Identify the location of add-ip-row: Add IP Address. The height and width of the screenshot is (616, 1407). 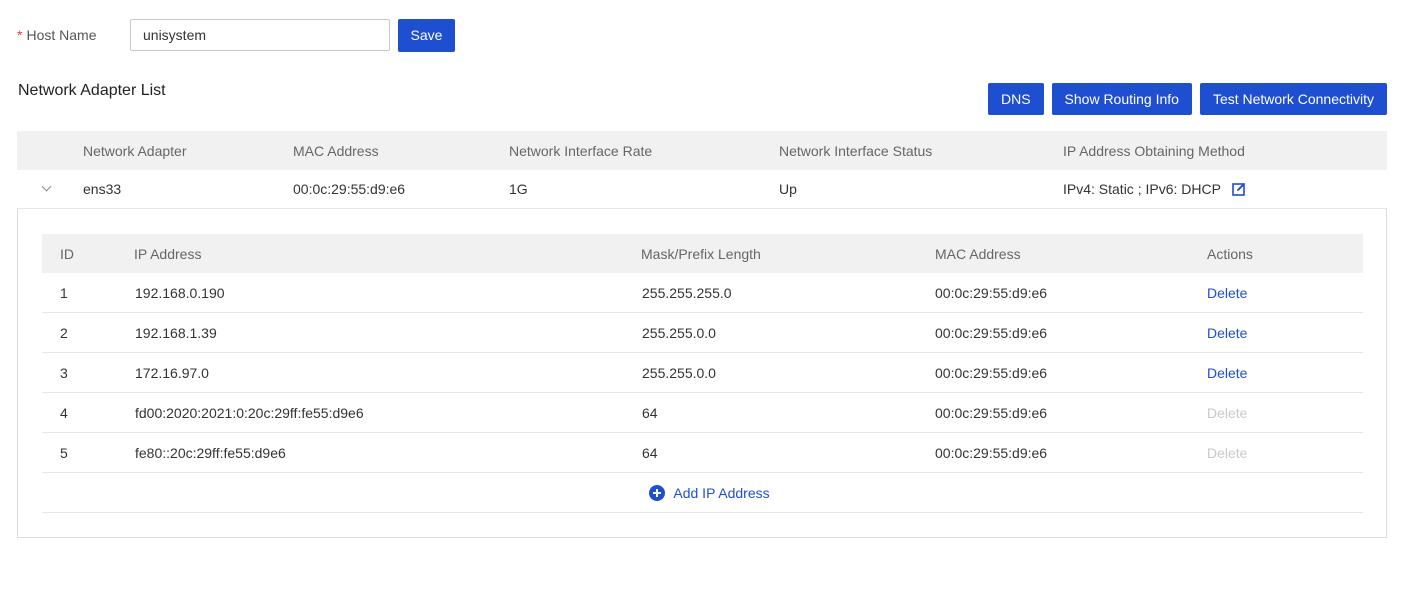
(702, 493).